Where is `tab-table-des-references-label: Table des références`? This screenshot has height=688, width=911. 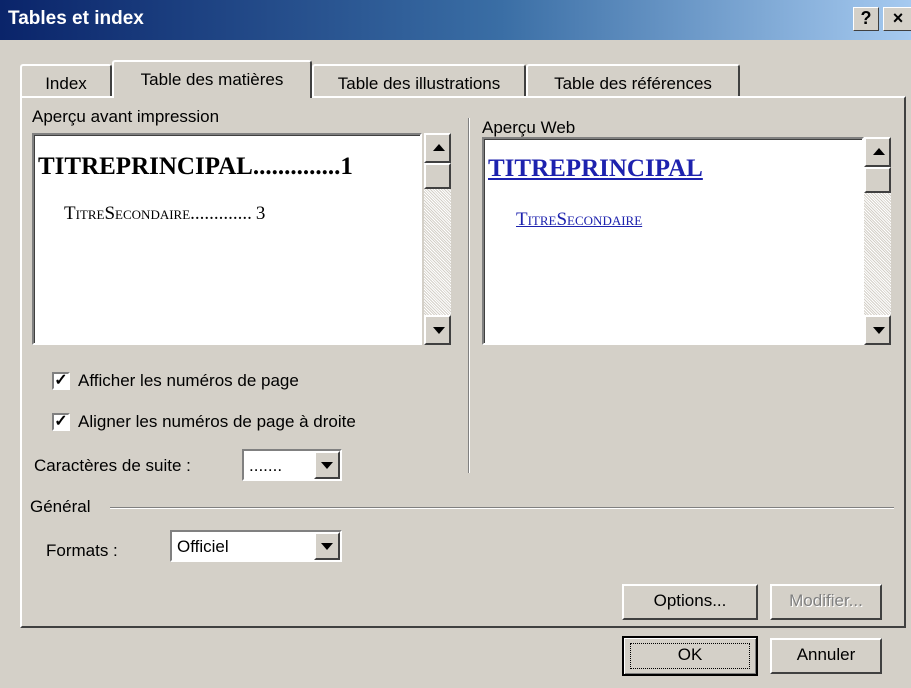 tab-table-des-references-label: Table des références is located at coordinates (633, 83).